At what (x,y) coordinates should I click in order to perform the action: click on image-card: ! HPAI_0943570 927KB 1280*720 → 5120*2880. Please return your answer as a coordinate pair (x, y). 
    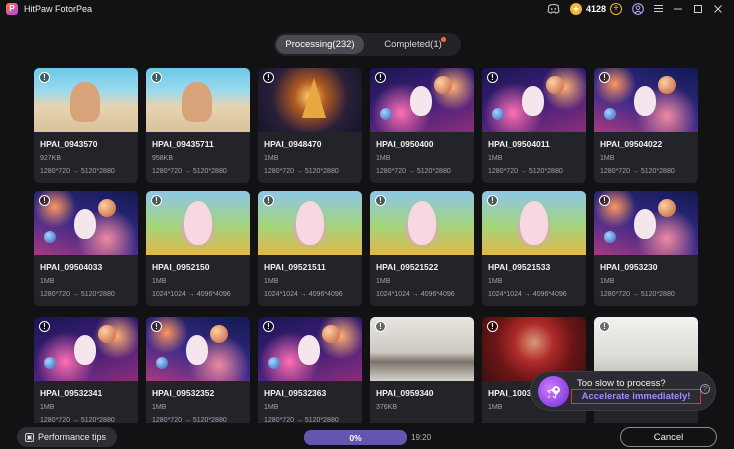
    Looking at the image, I should click on (86, 125).